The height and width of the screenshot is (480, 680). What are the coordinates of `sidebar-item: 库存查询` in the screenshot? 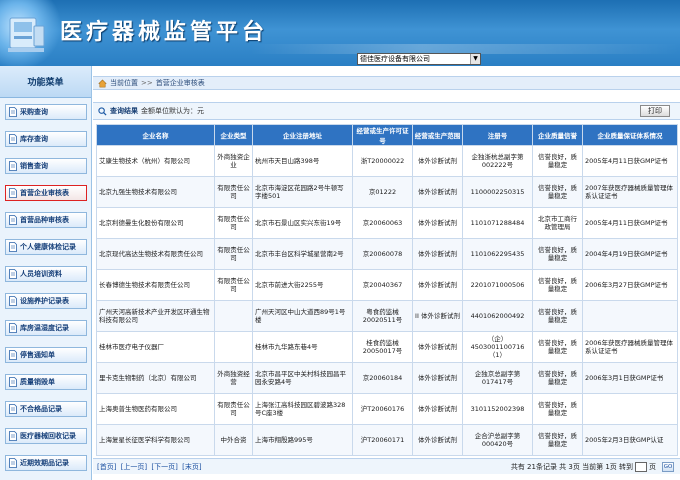 It's located at (46, 139).